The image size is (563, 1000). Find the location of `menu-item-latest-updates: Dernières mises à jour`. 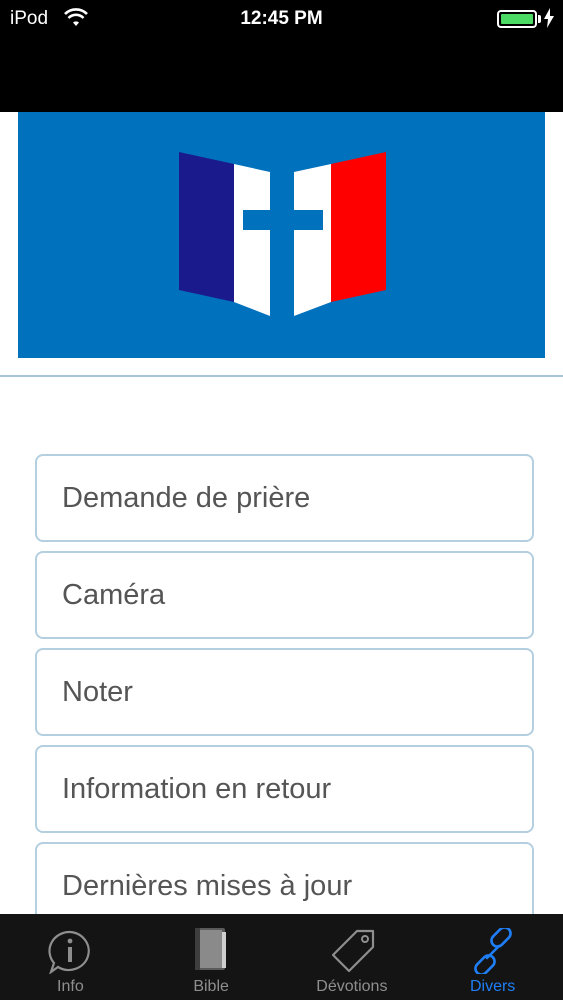

menu-item-latest-updates: Dernières mises à jour is located at coordinates (284, 878).